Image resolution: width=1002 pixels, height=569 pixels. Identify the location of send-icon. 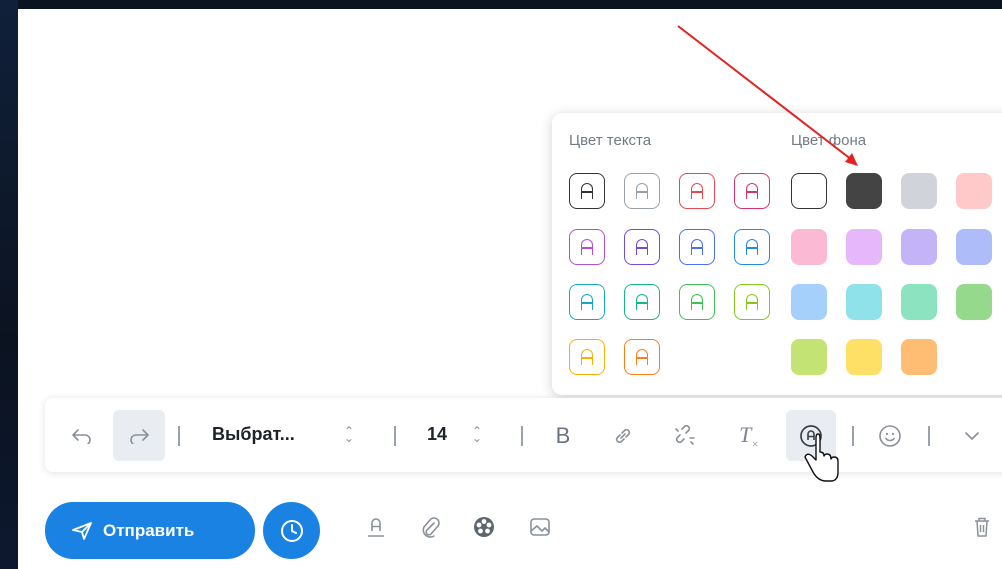
(82, 530).